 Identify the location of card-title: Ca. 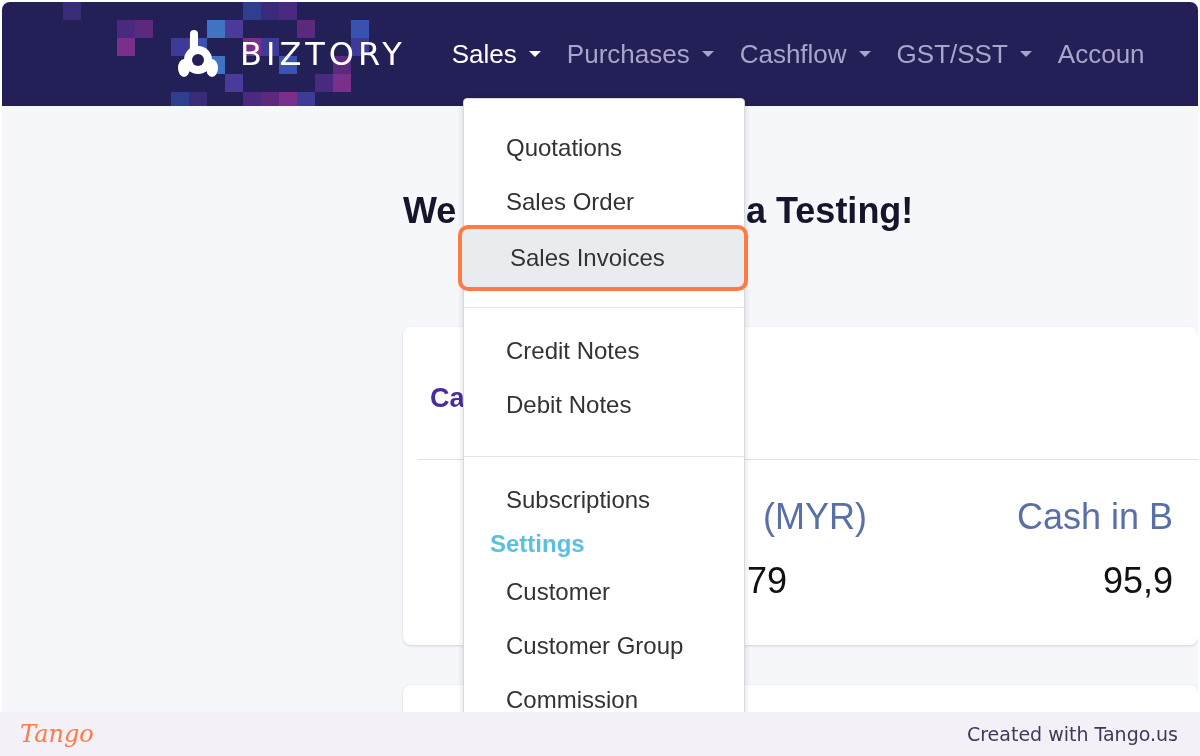
(447, 398).